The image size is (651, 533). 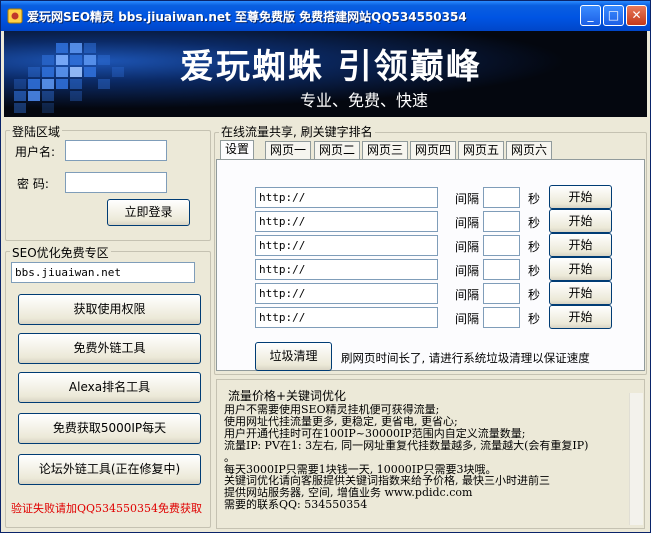 I want to click on tab-page-2: 网页二, so click(x=337, y=150).